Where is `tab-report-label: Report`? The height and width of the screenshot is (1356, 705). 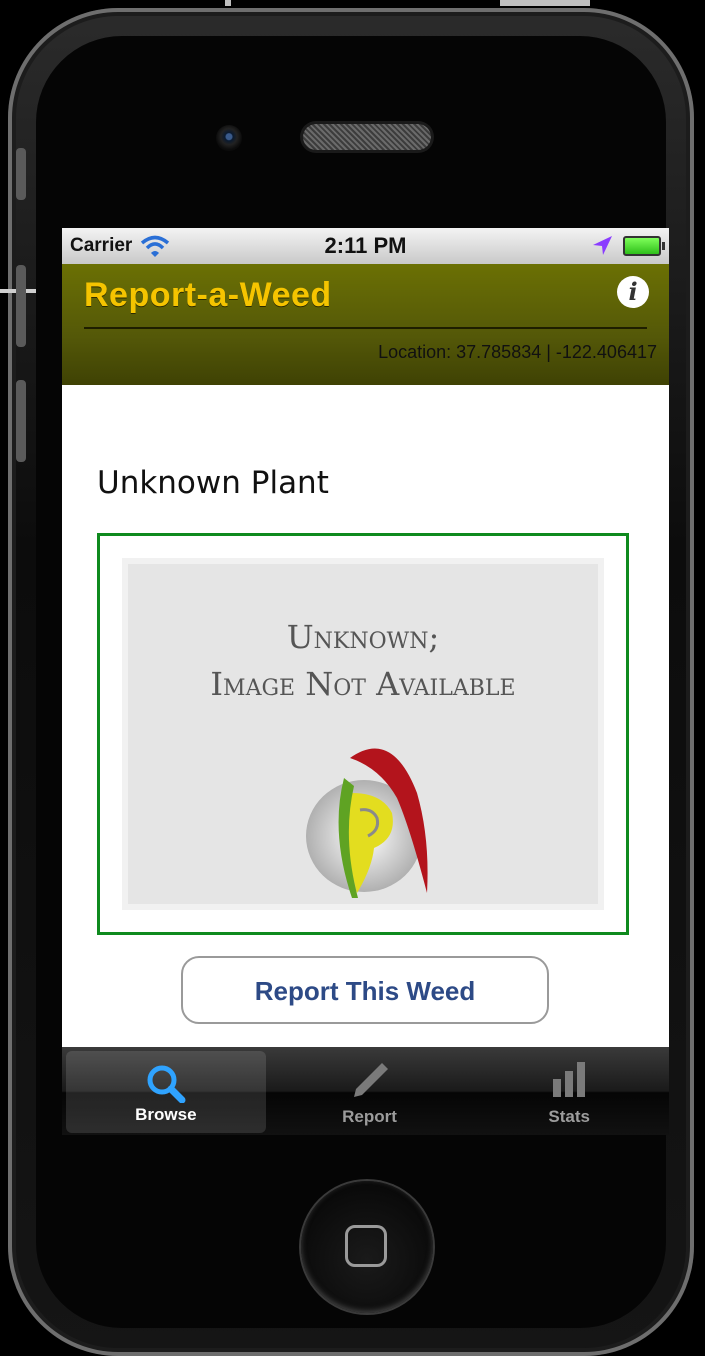 tab-report-label: Report is located at coordinates (369, 1116).